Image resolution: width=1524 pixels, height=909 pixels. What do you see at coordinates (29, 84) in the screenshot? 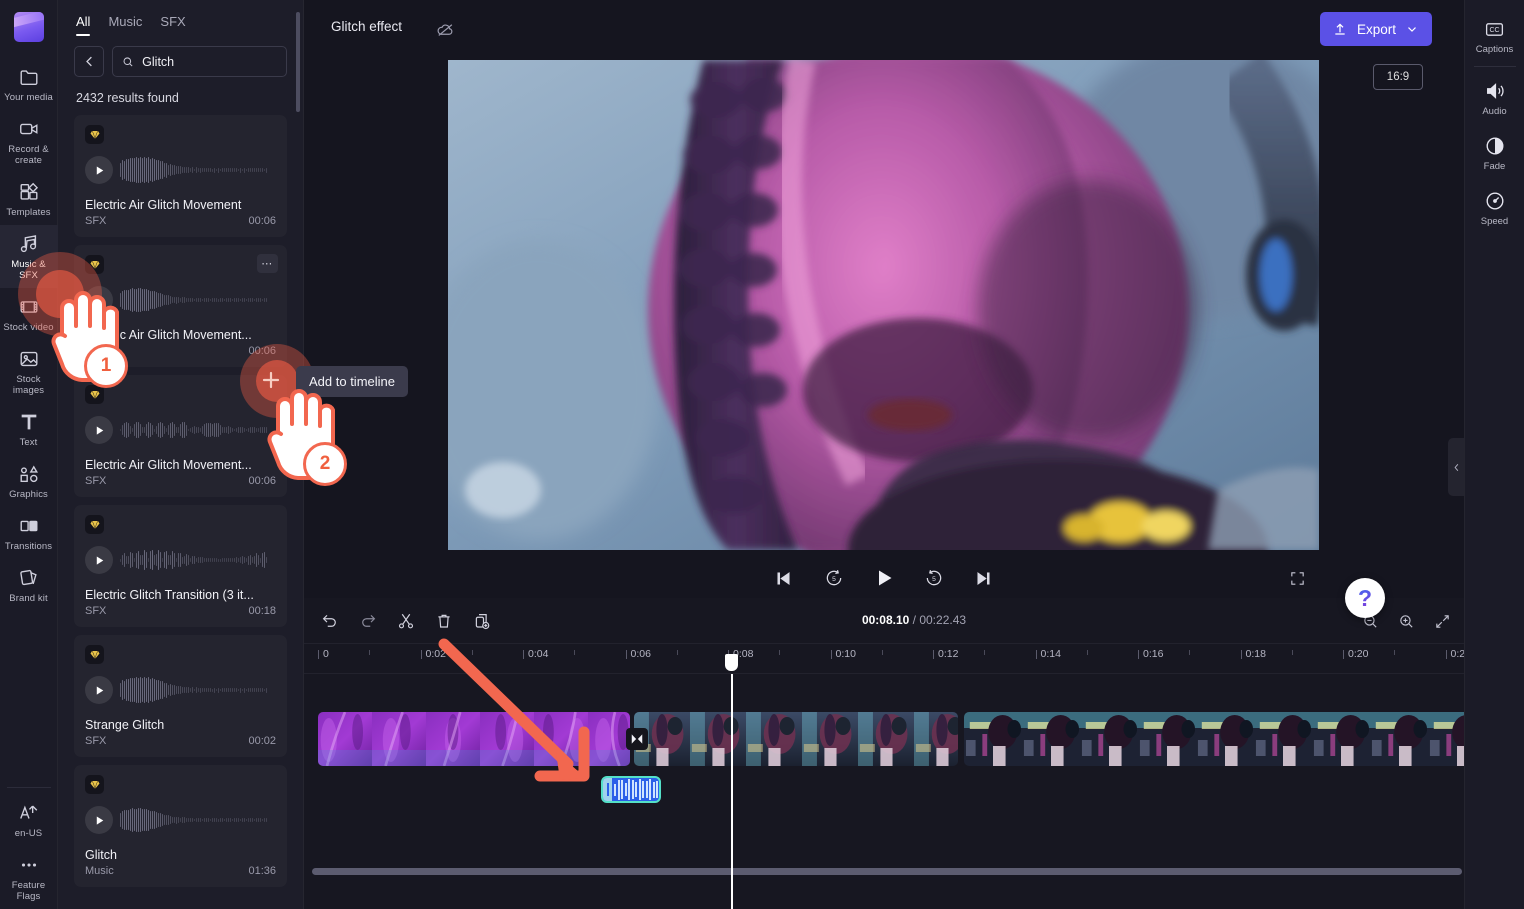
I see `sidebar-item-your-media: Your media` at bounding box center [29, 84].